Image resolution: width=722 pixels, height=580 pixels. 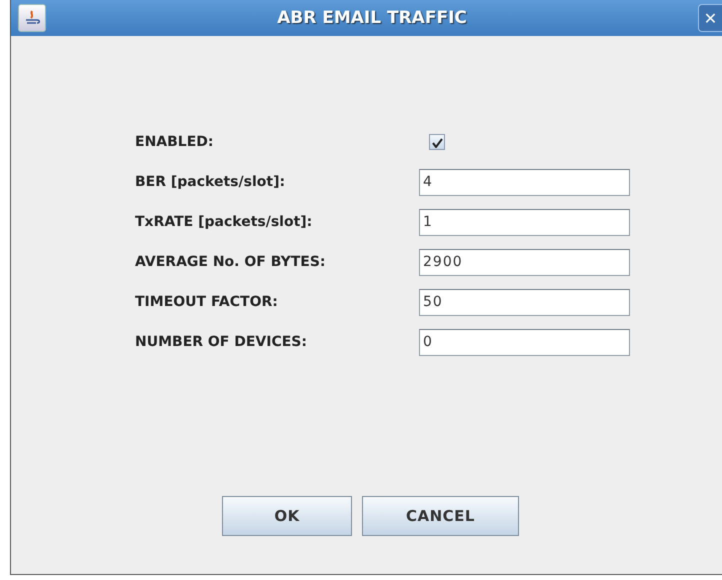 I want to click on cancel-button: CANCEL, so click(x=440, y=516).